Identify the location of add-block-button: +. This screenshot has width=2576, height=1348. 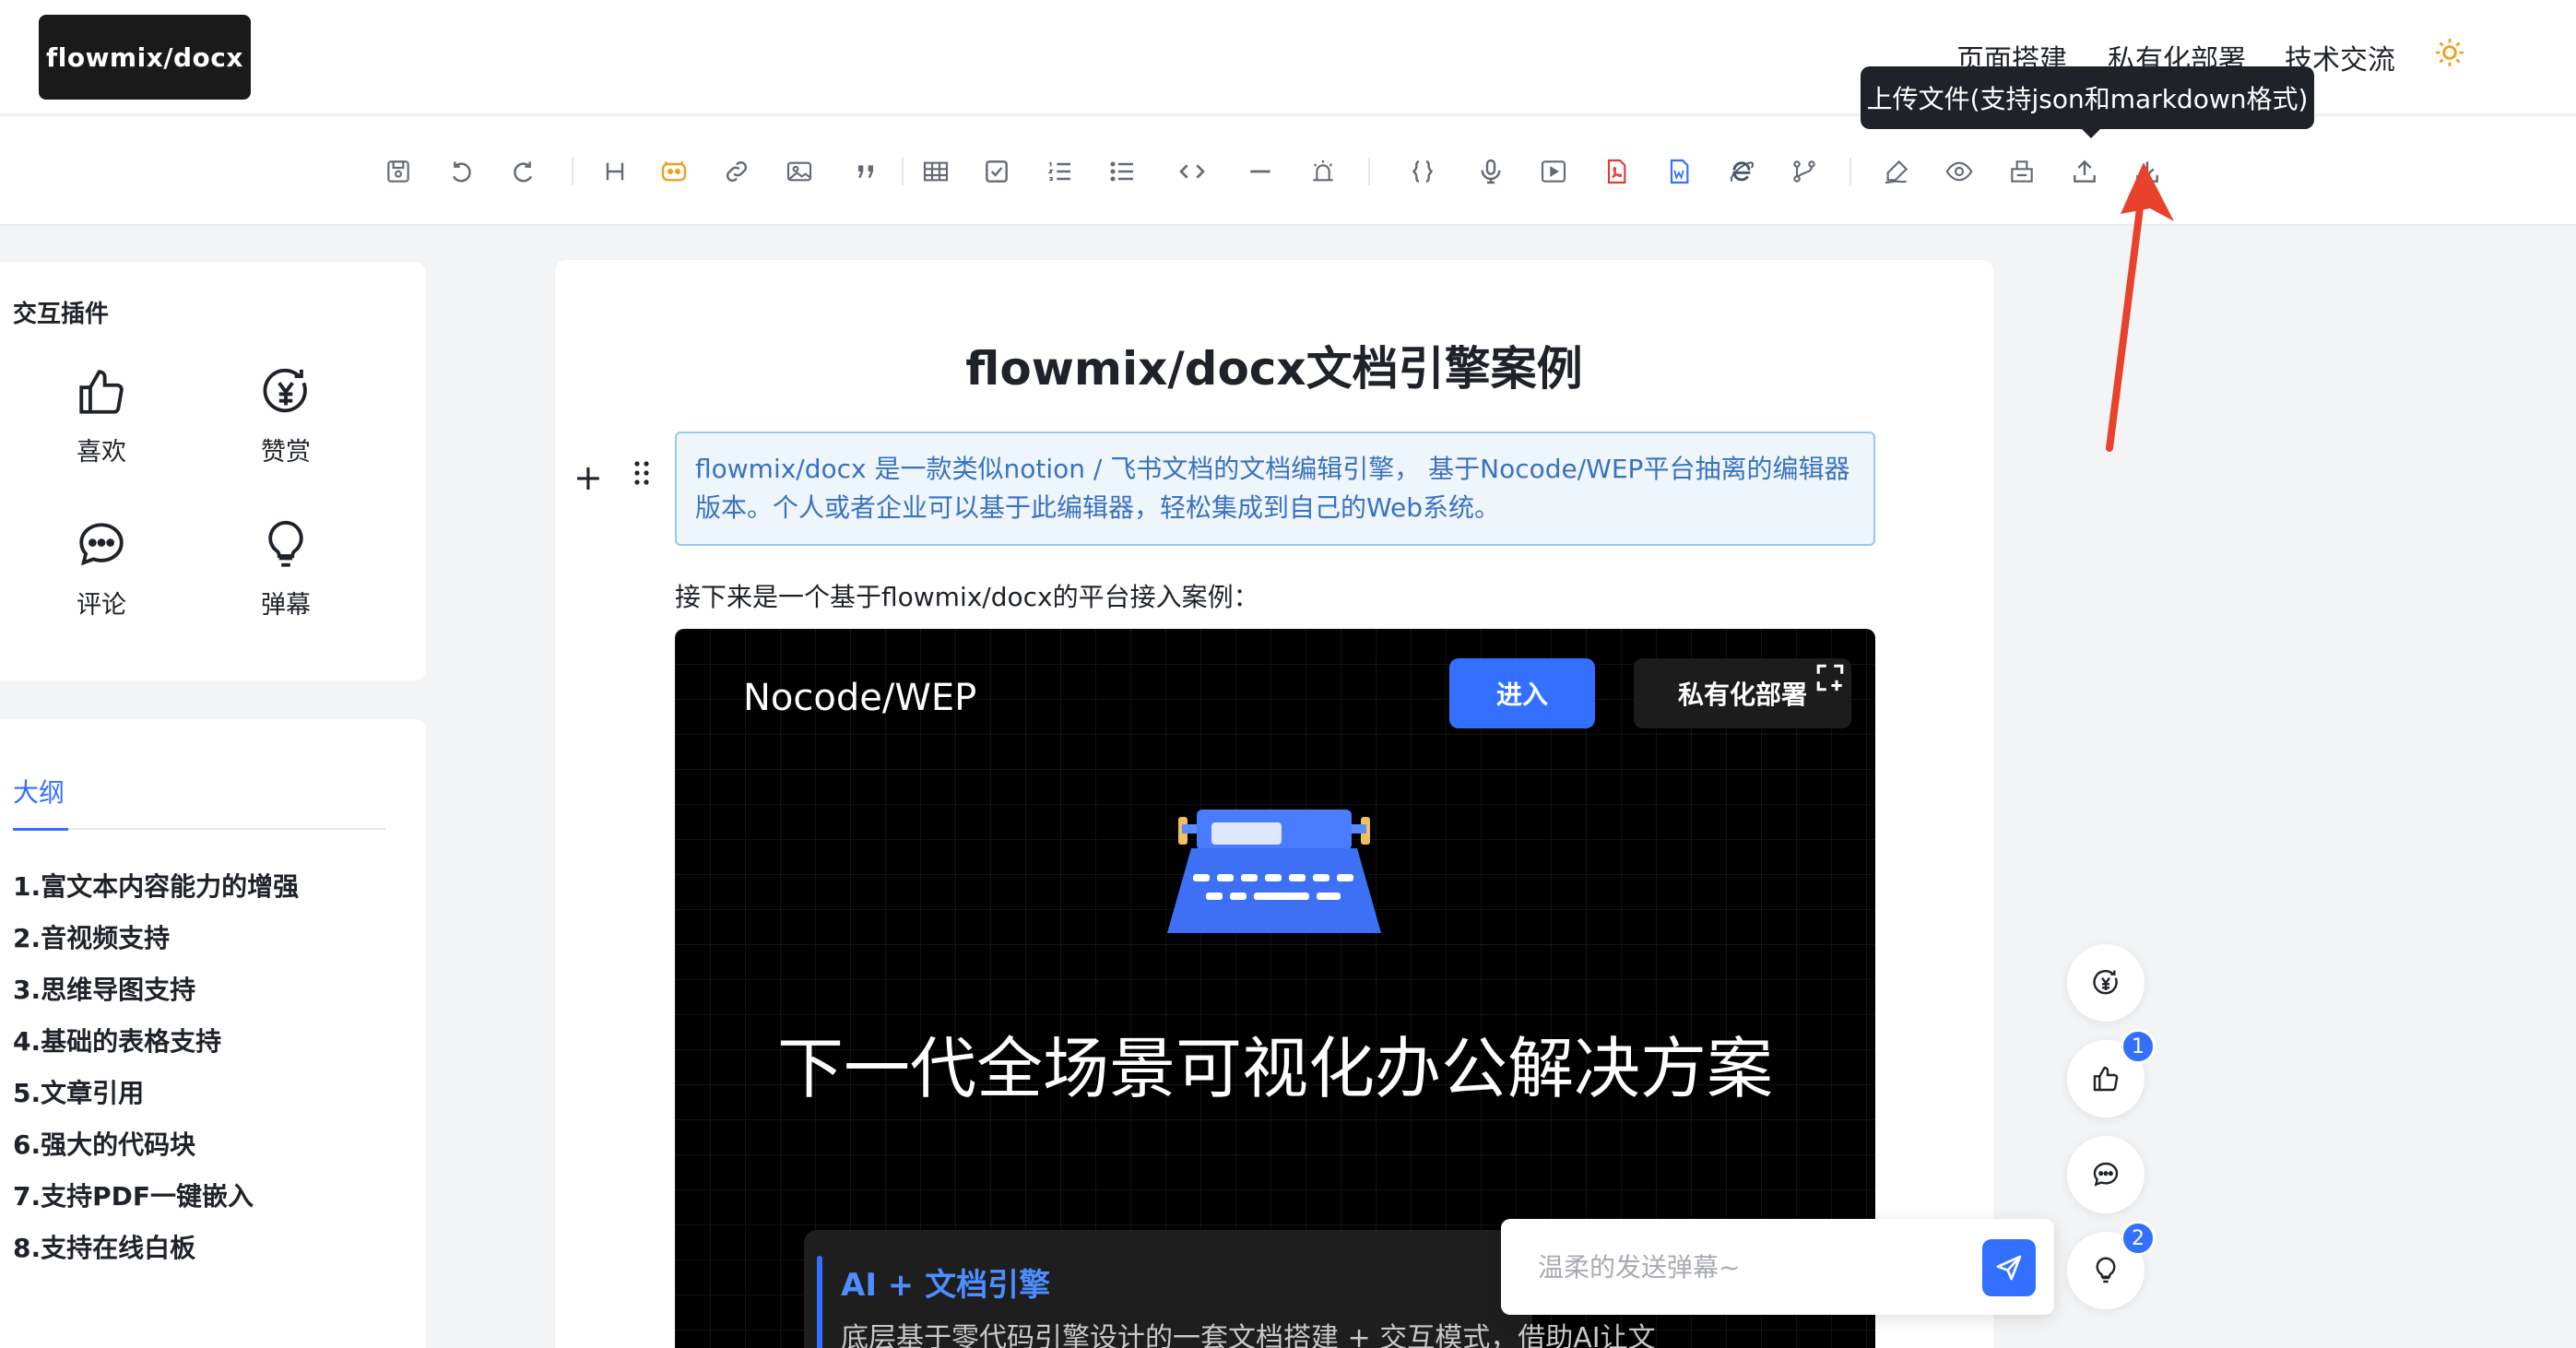
(588, 478).